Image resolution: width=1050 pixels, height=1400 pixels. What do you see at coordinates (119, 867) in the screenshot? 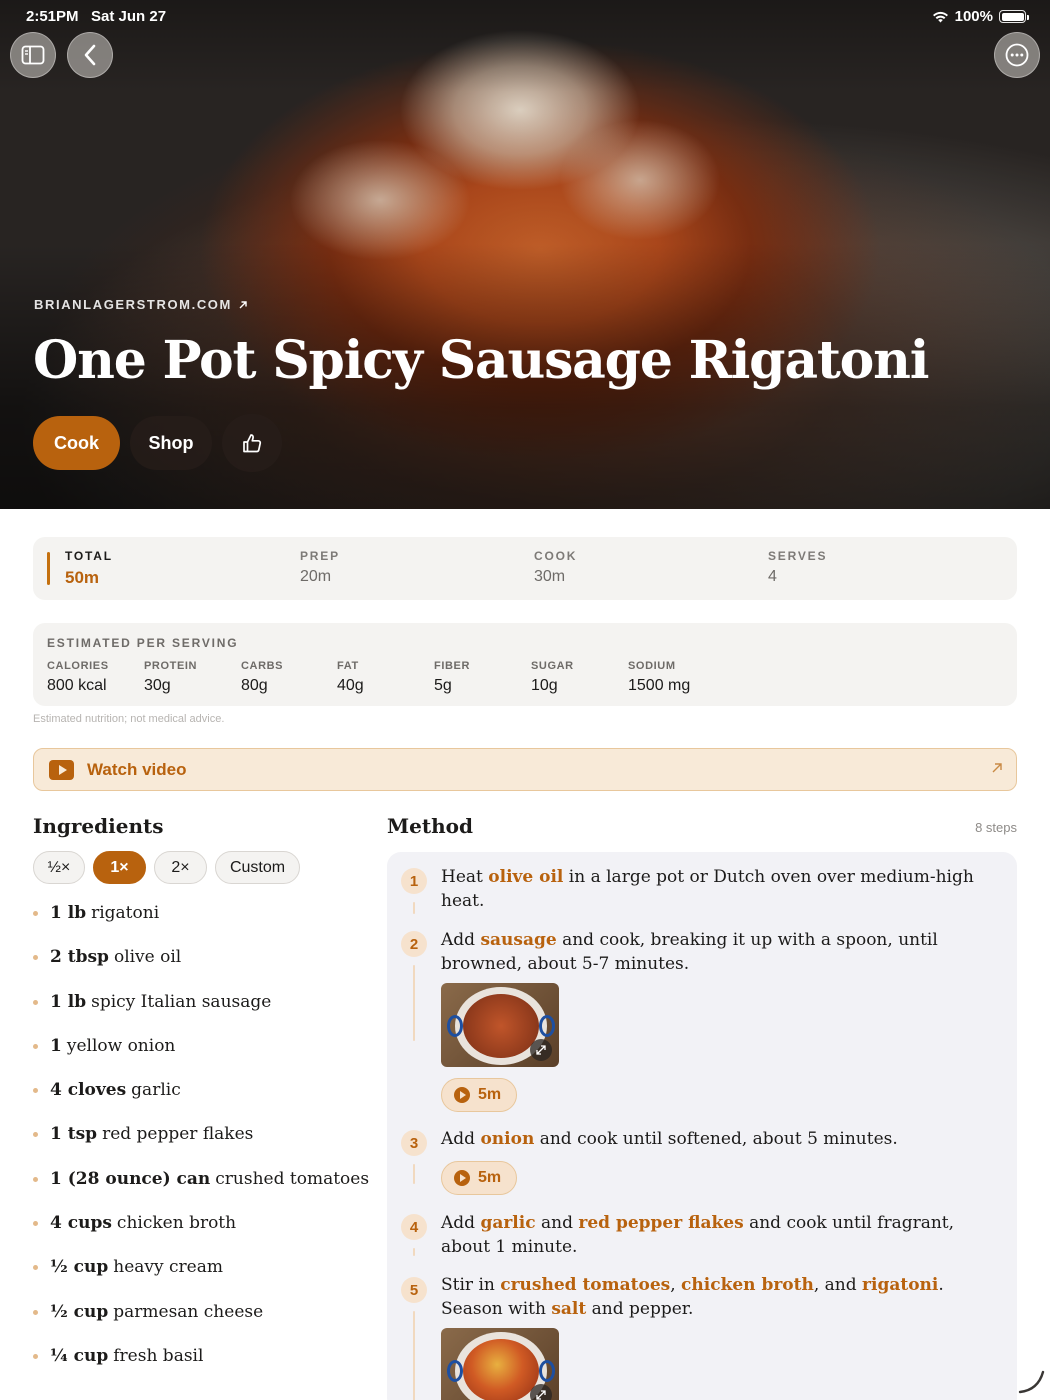
I see `scale-1x-button: 1×` at bounding box center [119, 867].